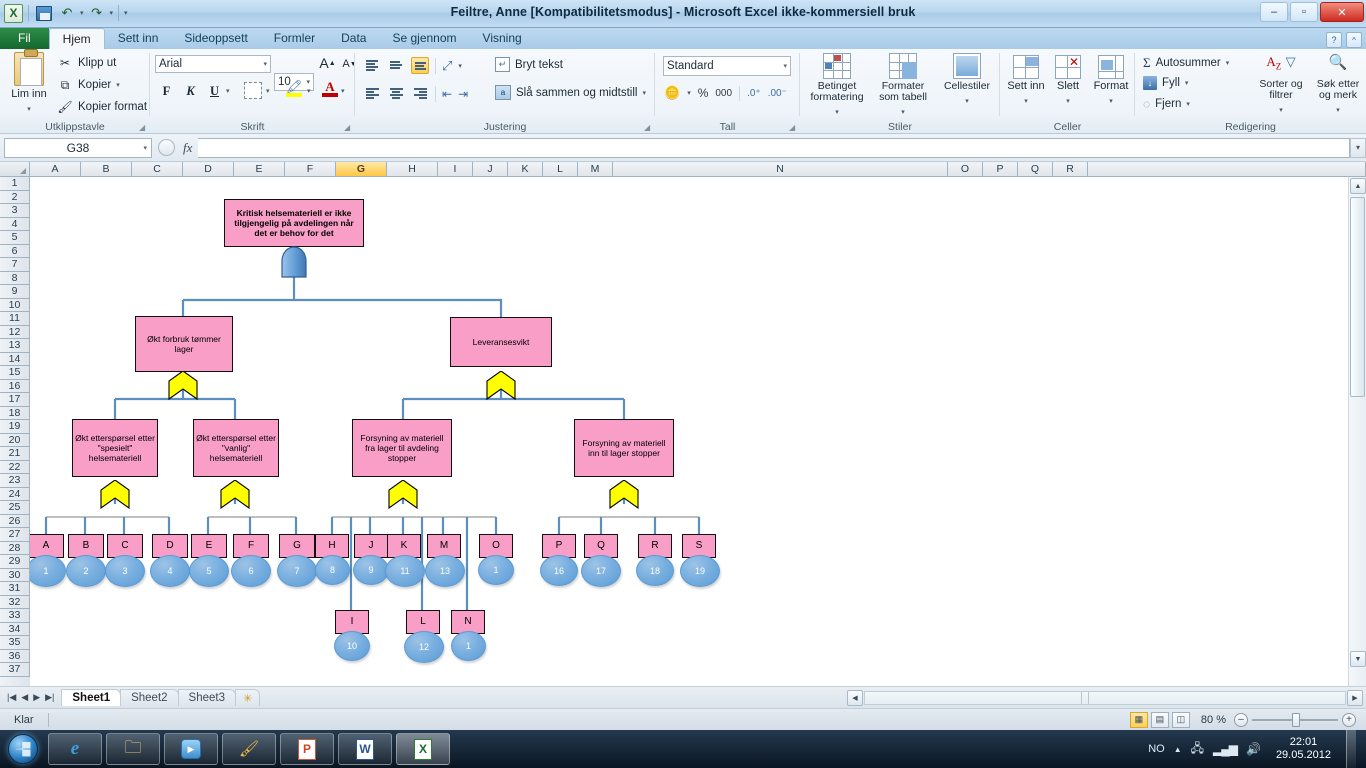 This screenshot has width=1366, height=768. I want to click on sheet-tab-sheet2: Sheet2, so click(149, 697).